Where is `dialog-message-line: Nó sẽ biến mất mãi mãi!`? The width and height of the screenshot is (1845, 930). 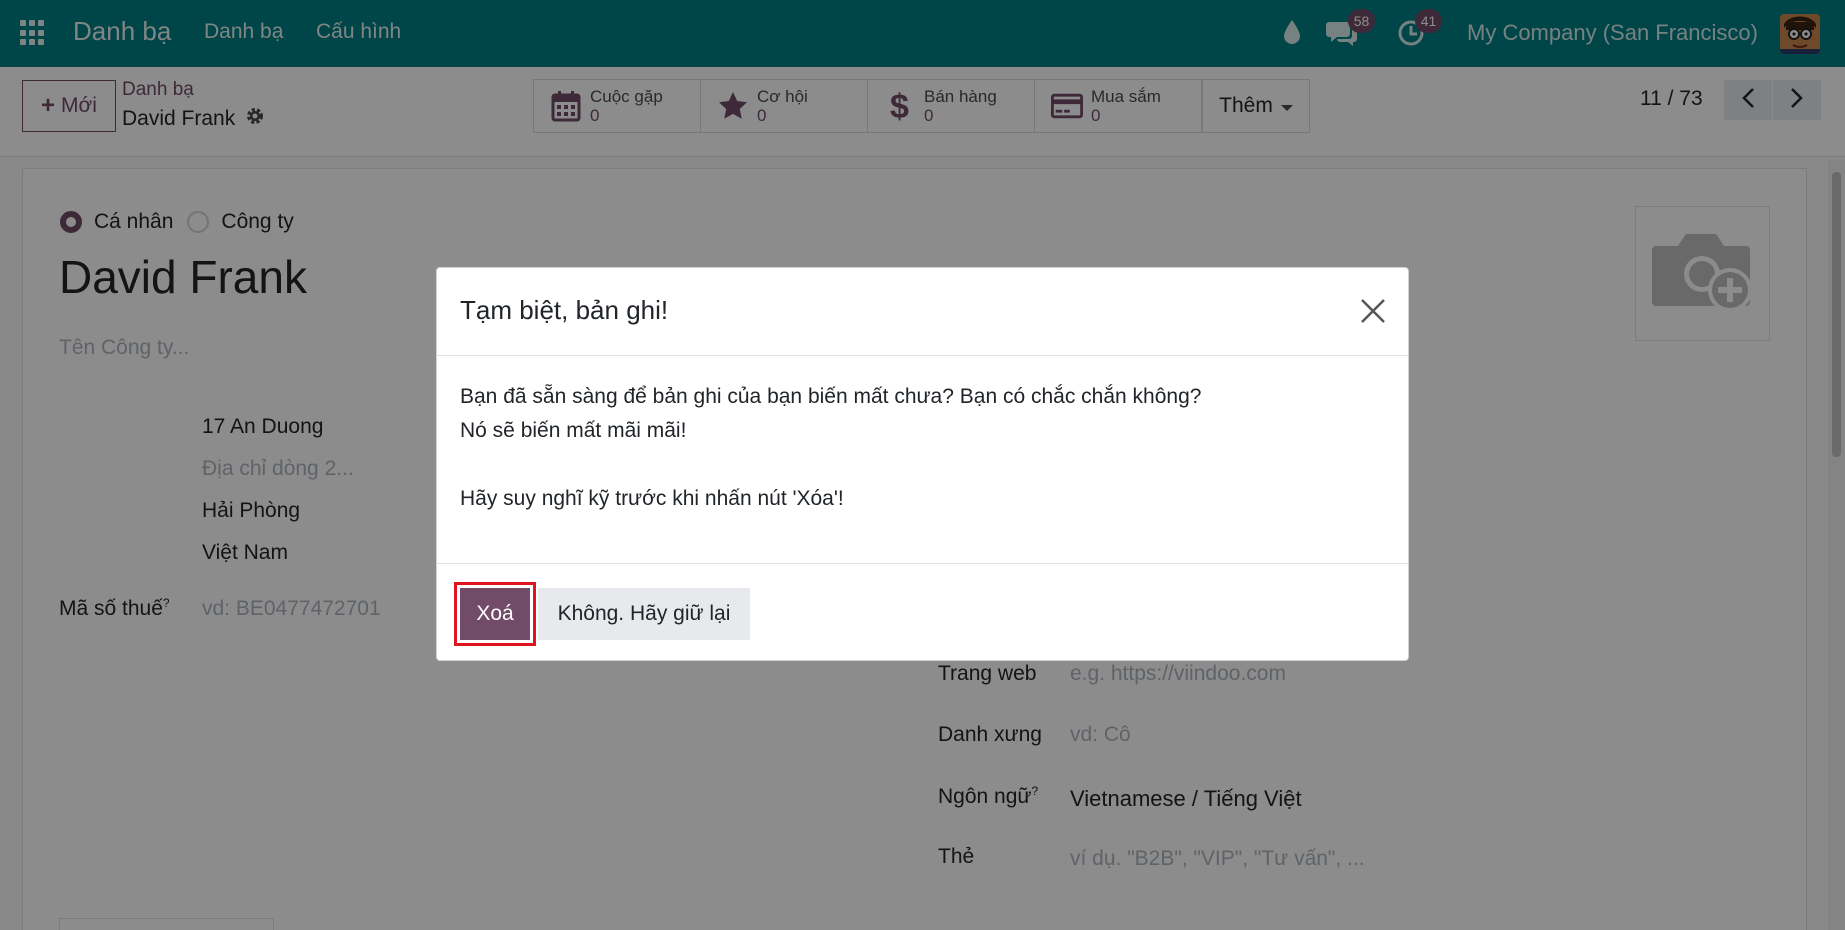 dialog-message-line: Nó sẽ biến mất mãi mãi! is located at coordinates (573, 430).